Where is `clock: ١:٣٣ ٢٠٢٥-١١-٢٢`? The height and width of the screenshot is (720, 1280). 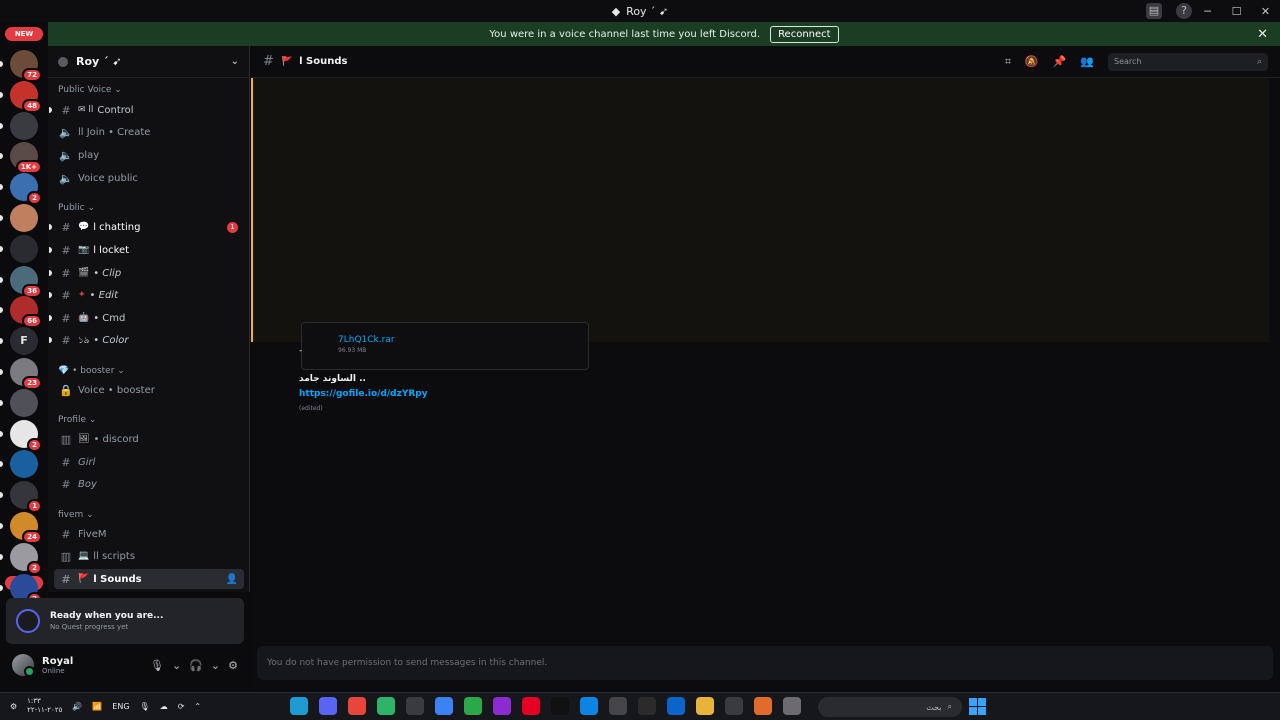
clock: ١:٣٣ ٢٠٢٥-١١-٢٢ is located at coordinates (44, 706).